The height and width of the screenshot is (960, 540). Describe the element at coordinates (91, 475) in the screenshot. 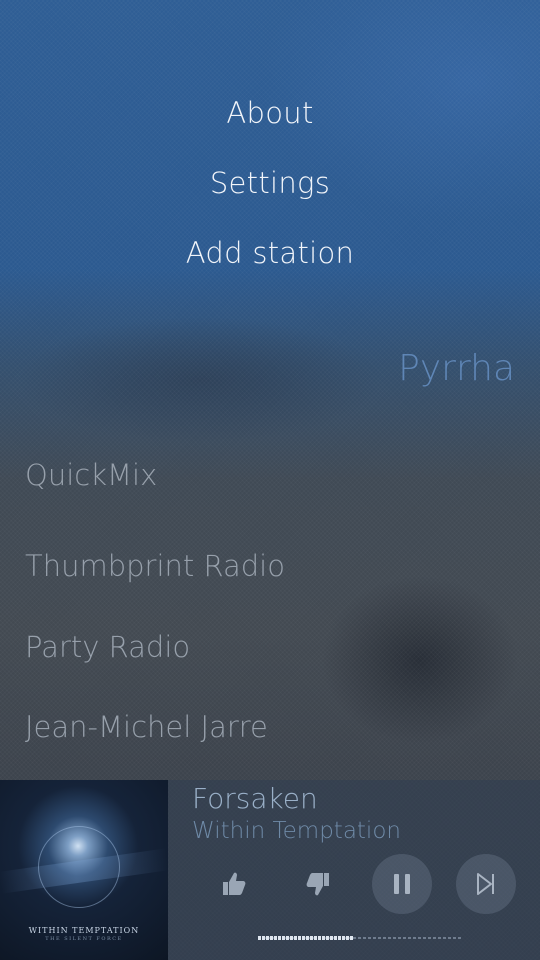

I see `station-item-quickmix: QuickMix` at that location.